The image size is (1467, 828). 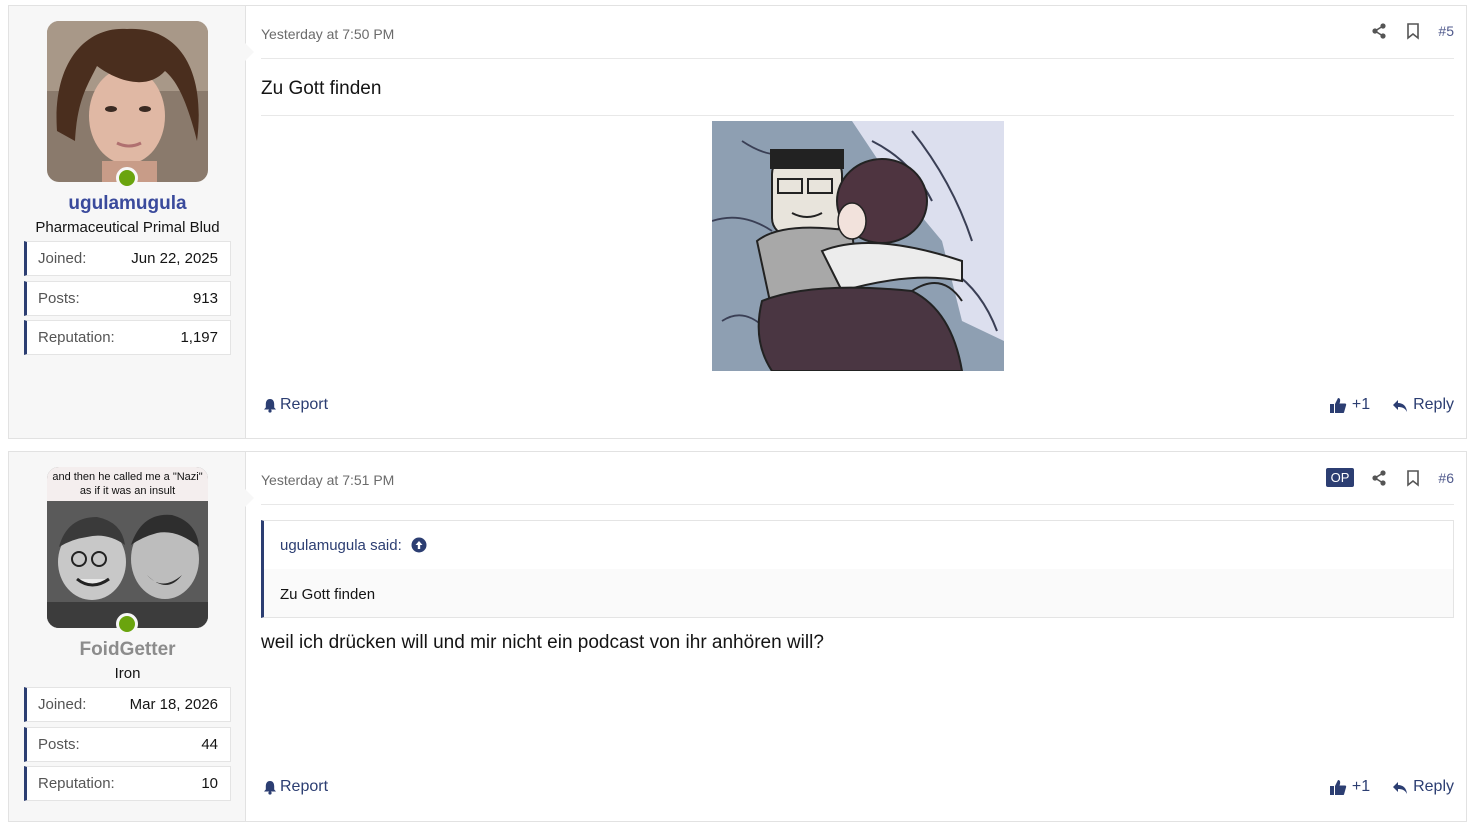 I want to click on post-number: #6, so click(x=1446, y=478).